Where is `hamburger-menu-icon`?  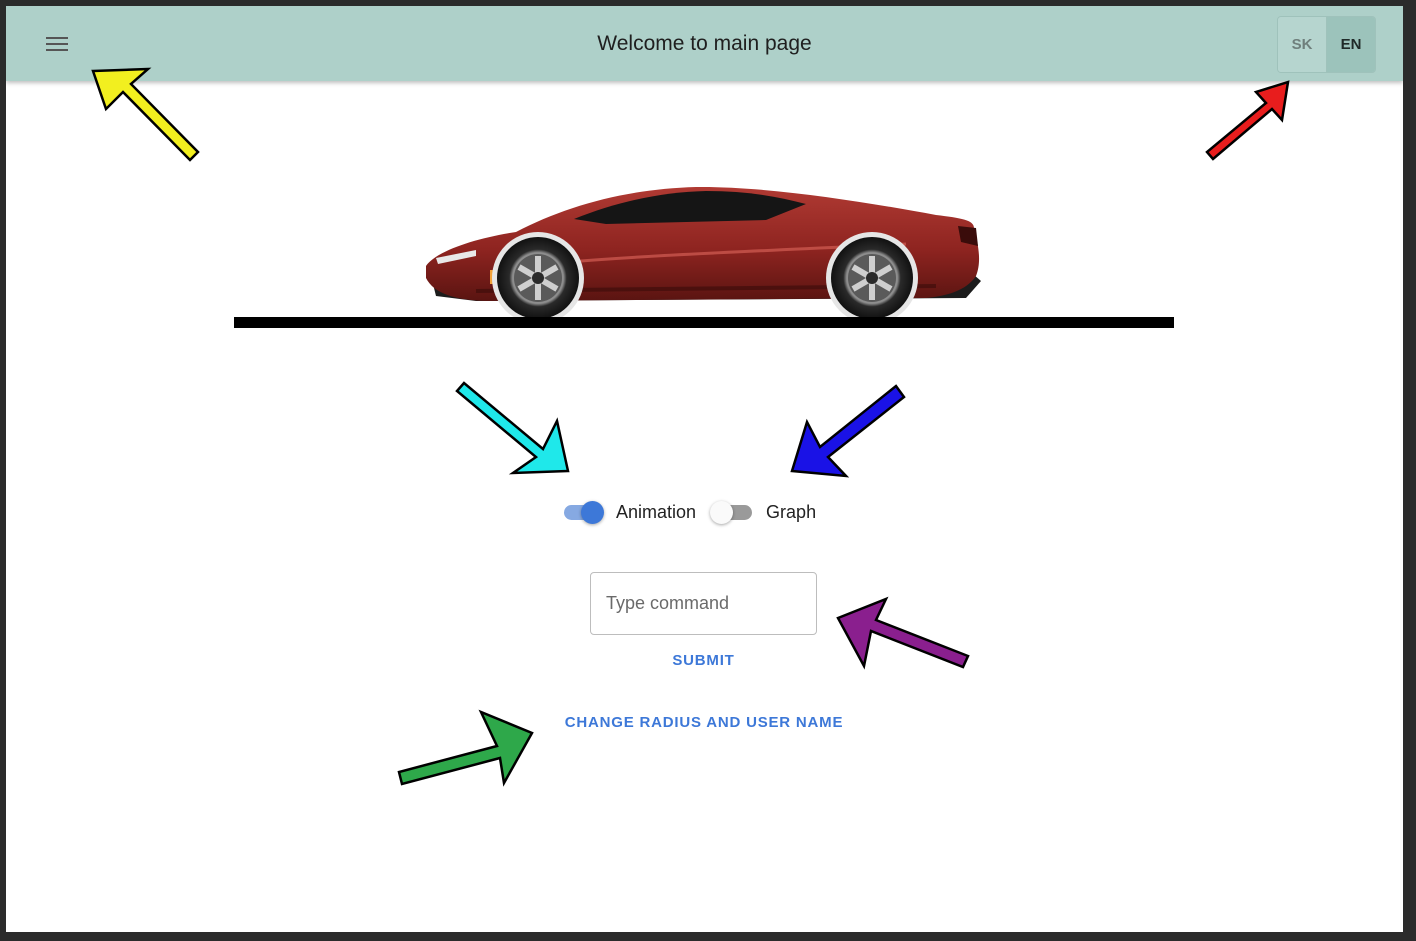 hamburger-menu-icon is located at coordinates (57, 44).